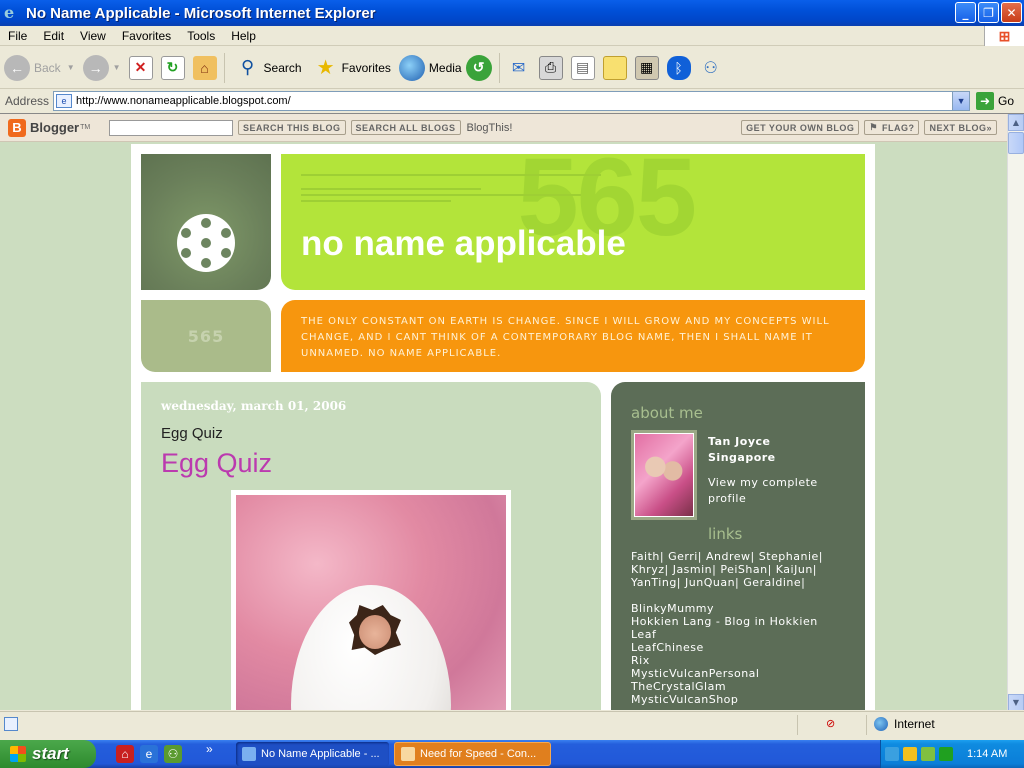 This screenshot has width=1024, height=768. What do you see at coordinates (724, 569) in the screenshot?
I see `friend-links-line: Khryz| Jasmin| PeiShan| KaiJun|` at bounding box center [724, 569].